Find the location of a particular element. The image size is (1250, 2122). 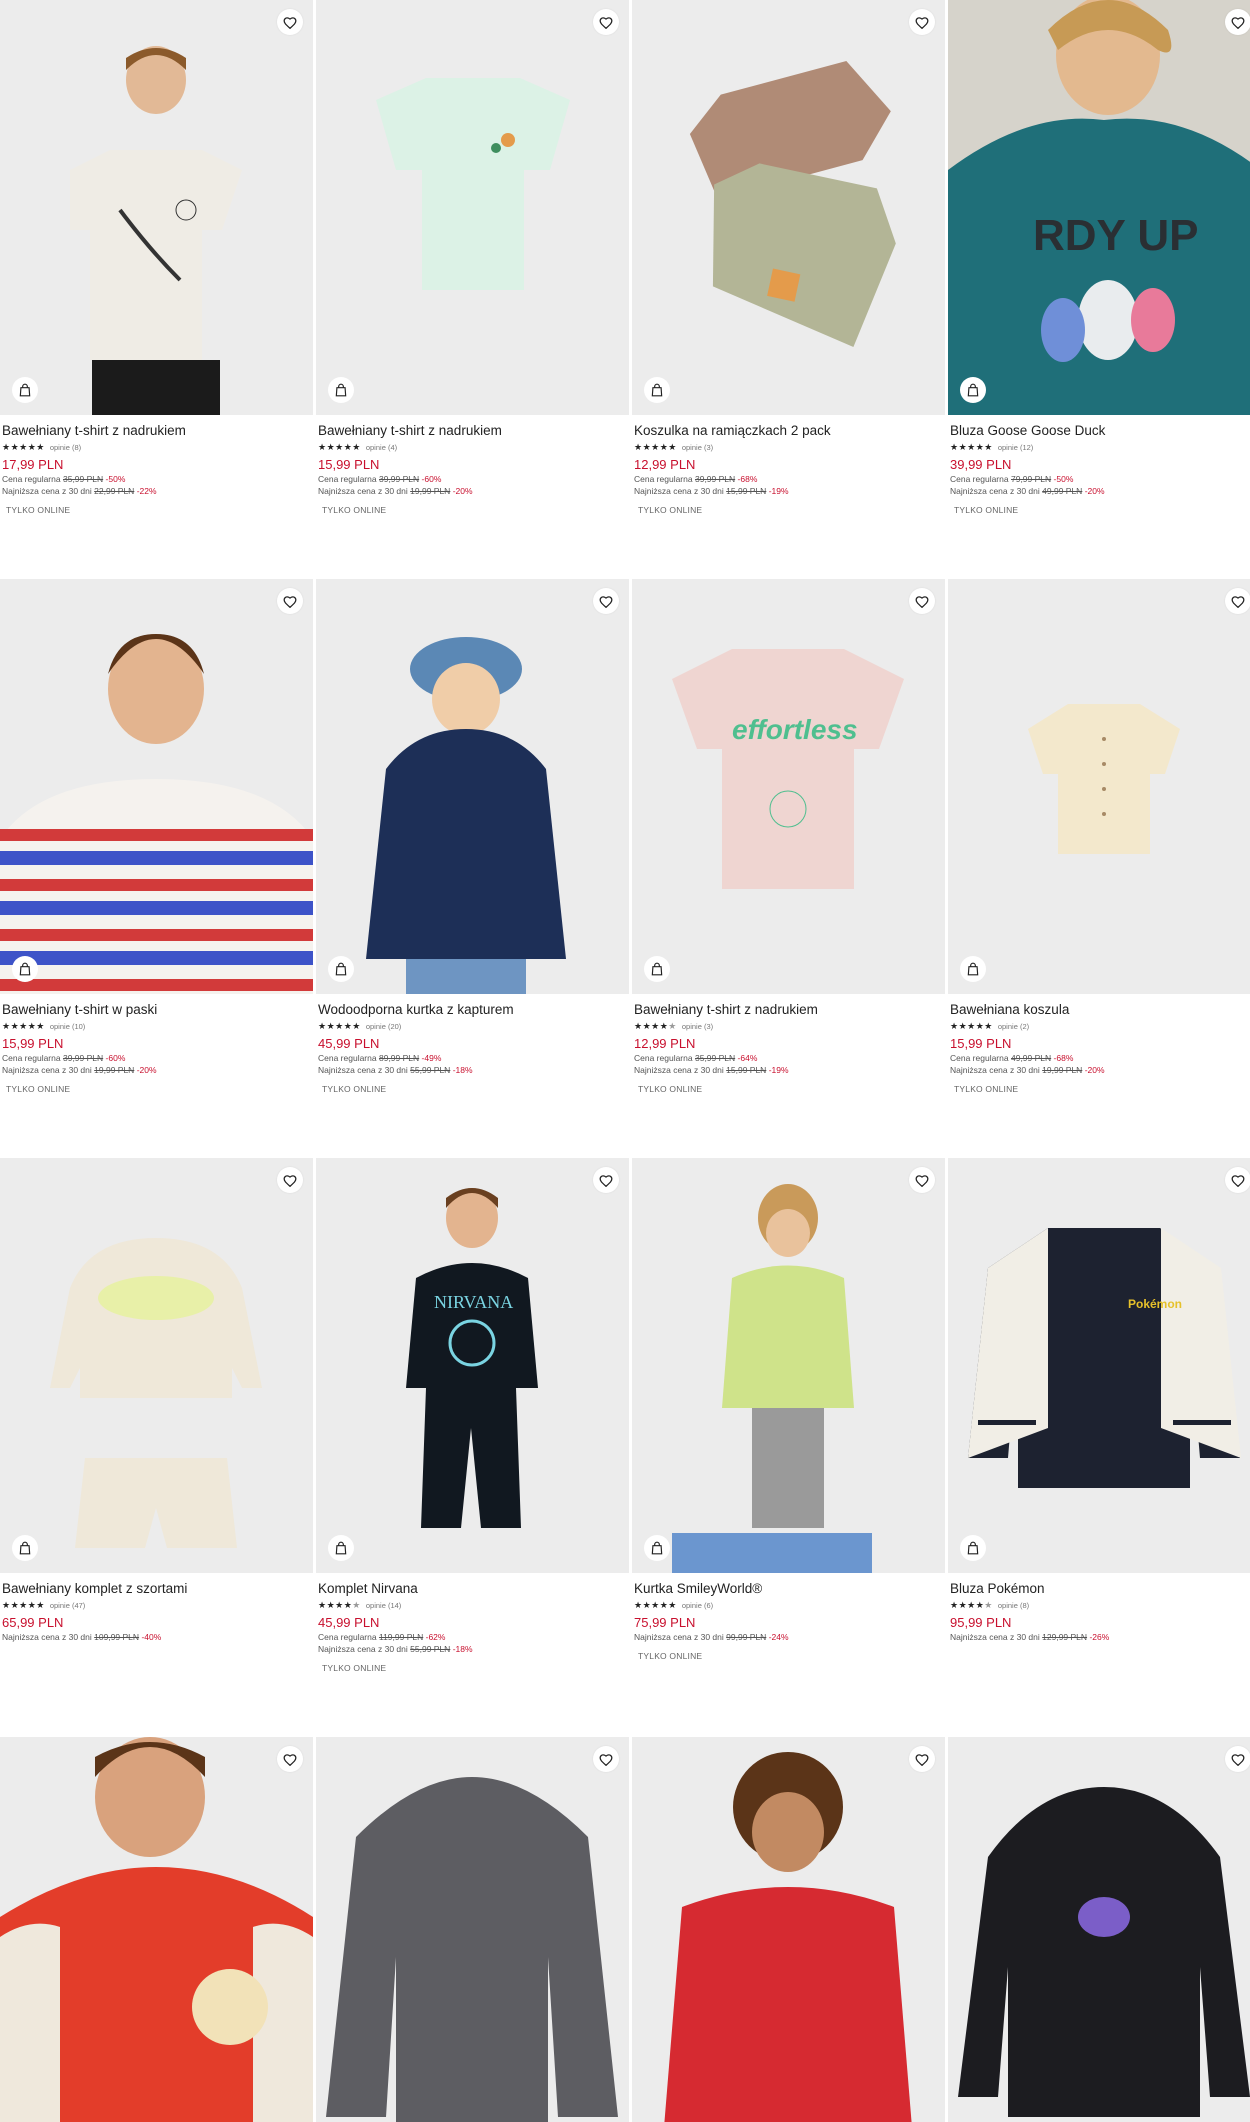

product-image: RDY UP is located at coordinates (1099, 207).